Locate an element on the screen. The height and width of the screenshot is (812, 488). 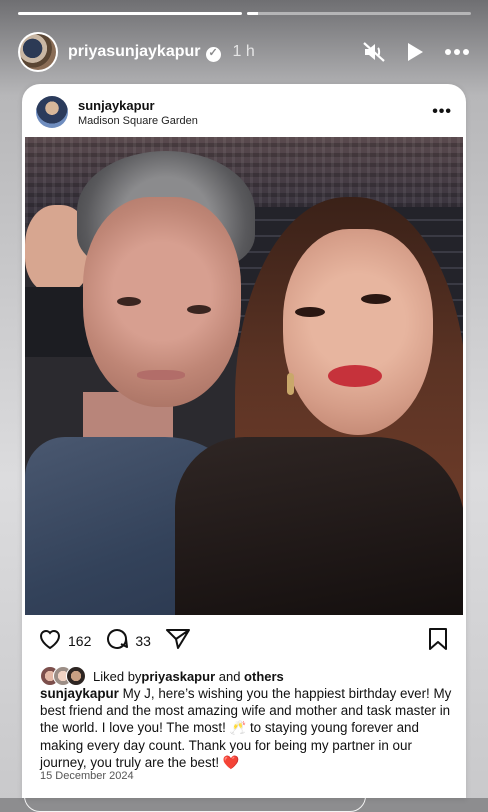
liked-by-row: Liked by priyaskapur and others is located at coordinates (246, 676).